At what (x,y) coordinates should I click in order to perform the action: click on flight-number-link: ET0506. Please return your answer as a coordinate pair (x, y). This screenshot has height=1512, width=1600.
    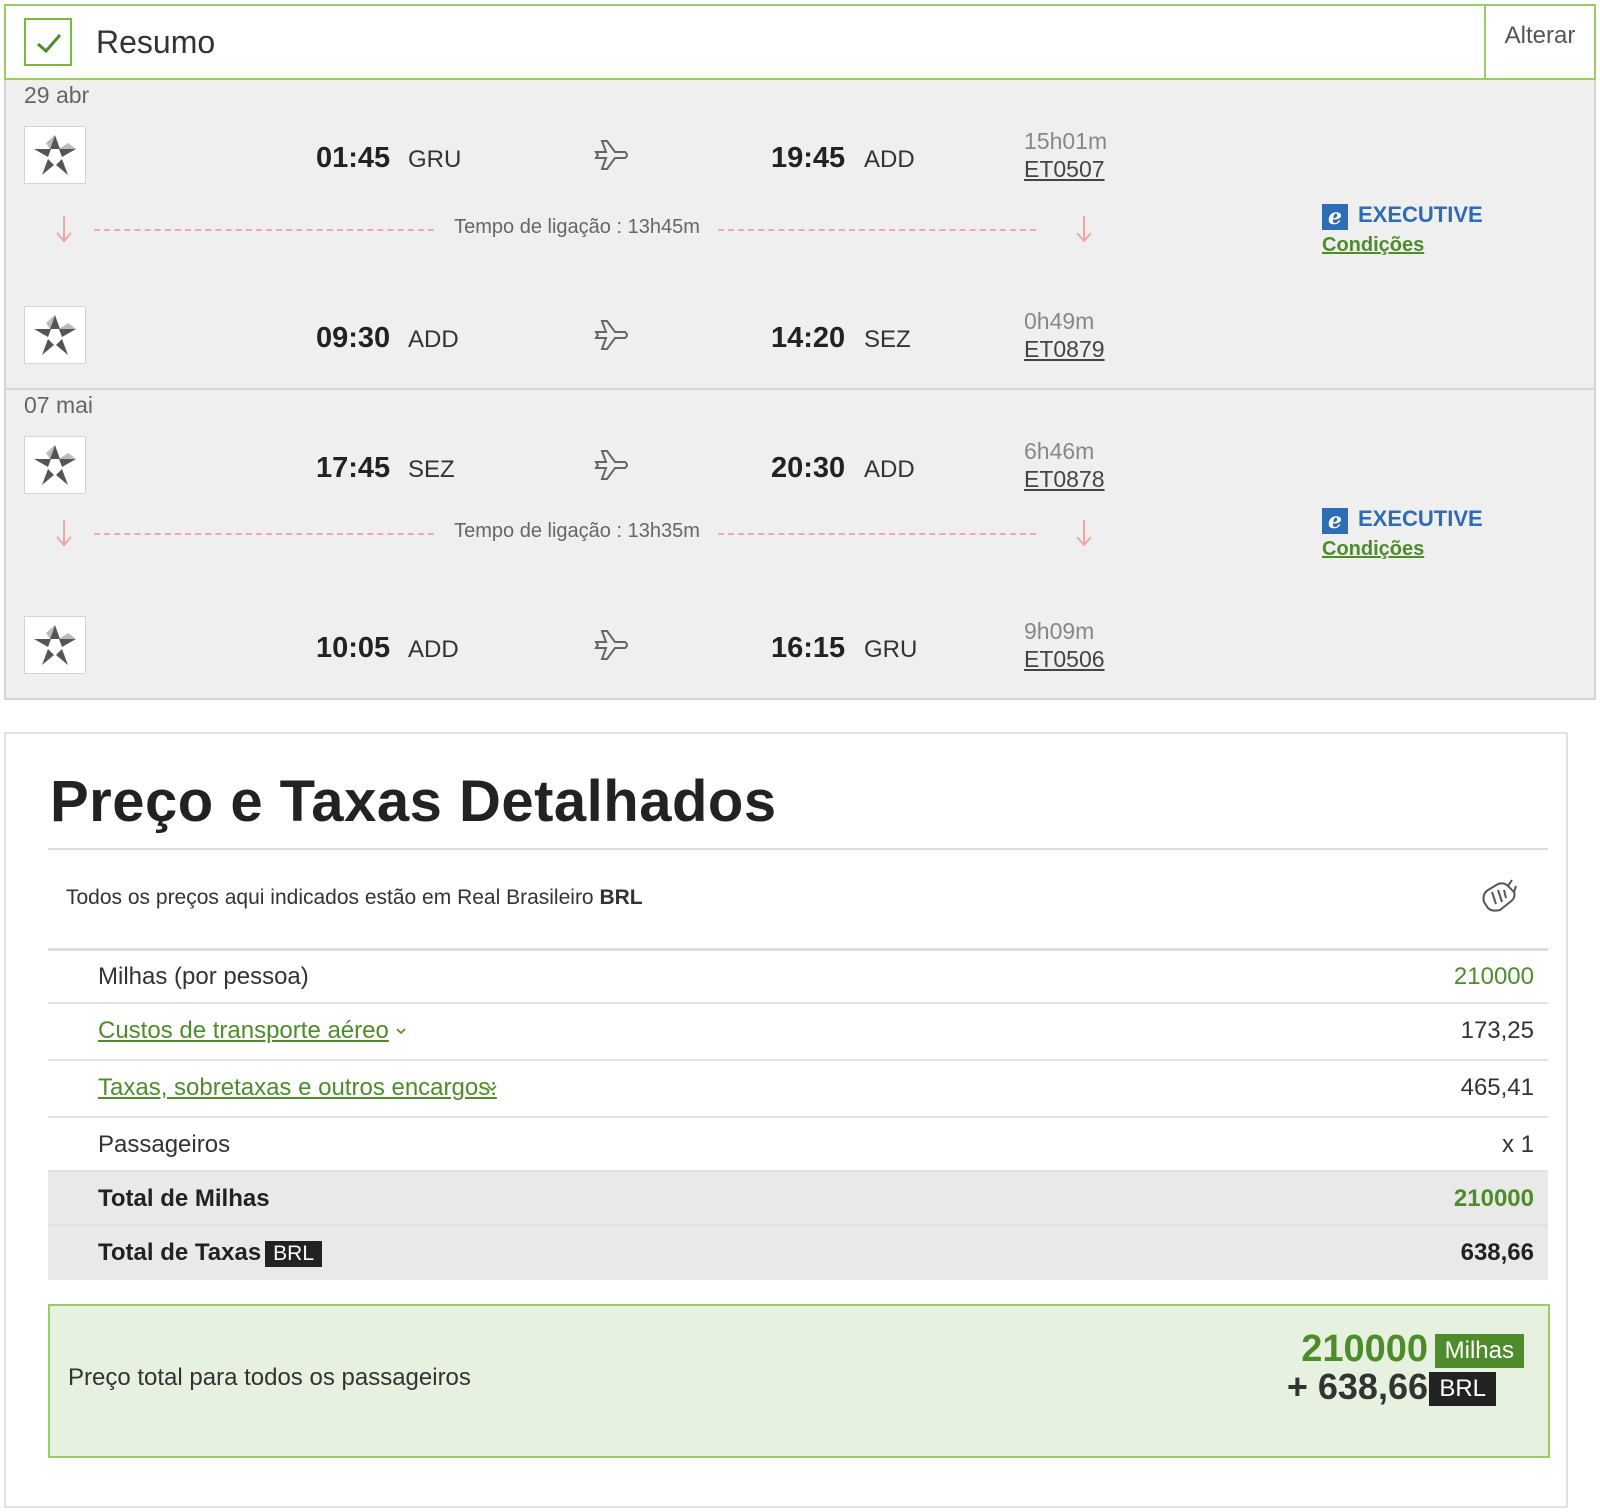
    Looking at the image, I should click on (1064, 659).